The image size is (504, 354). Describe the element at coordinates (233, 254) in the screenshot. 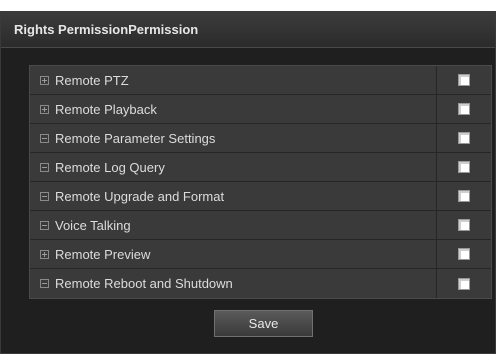

I see `permission-item: Remote Preview` at that location.